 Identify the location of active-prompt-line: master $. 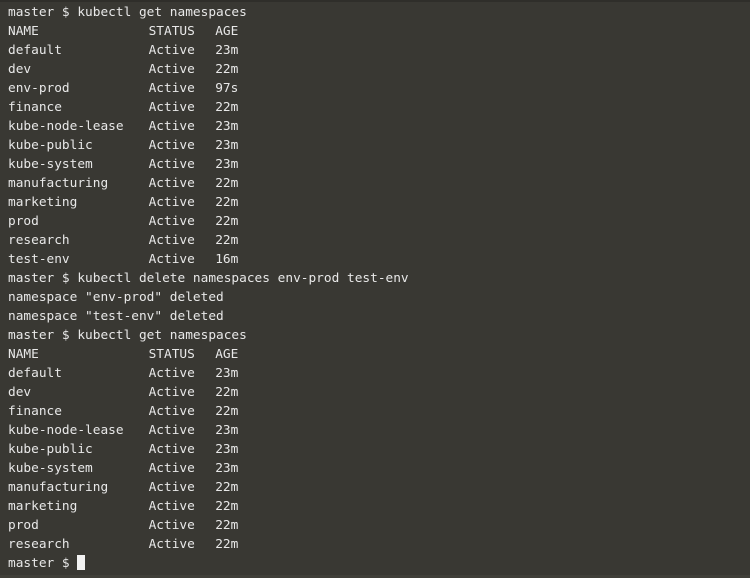
(379, 563).